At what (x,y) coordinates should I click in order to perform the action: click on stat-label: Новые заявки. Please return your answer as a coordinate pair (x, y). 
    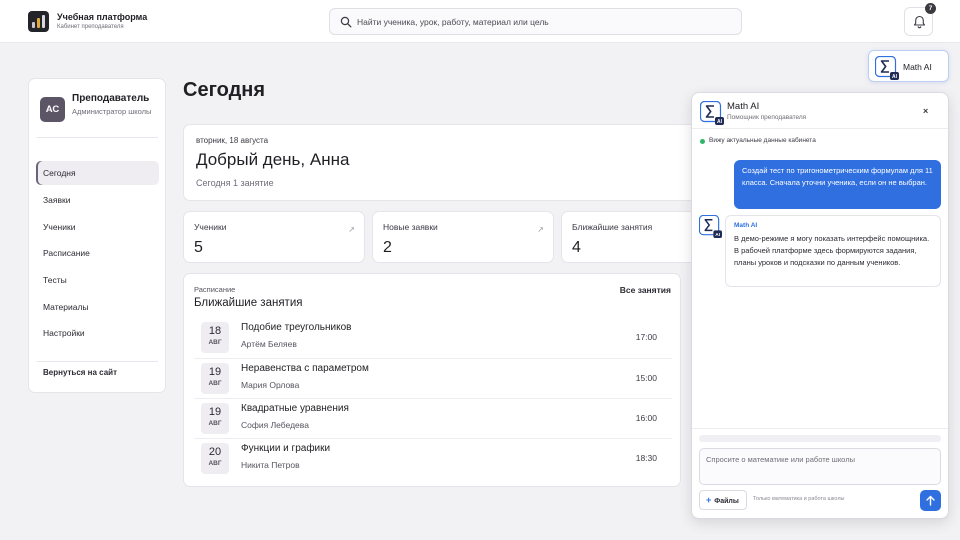
    Looking at the image, I should click on (410, 227).